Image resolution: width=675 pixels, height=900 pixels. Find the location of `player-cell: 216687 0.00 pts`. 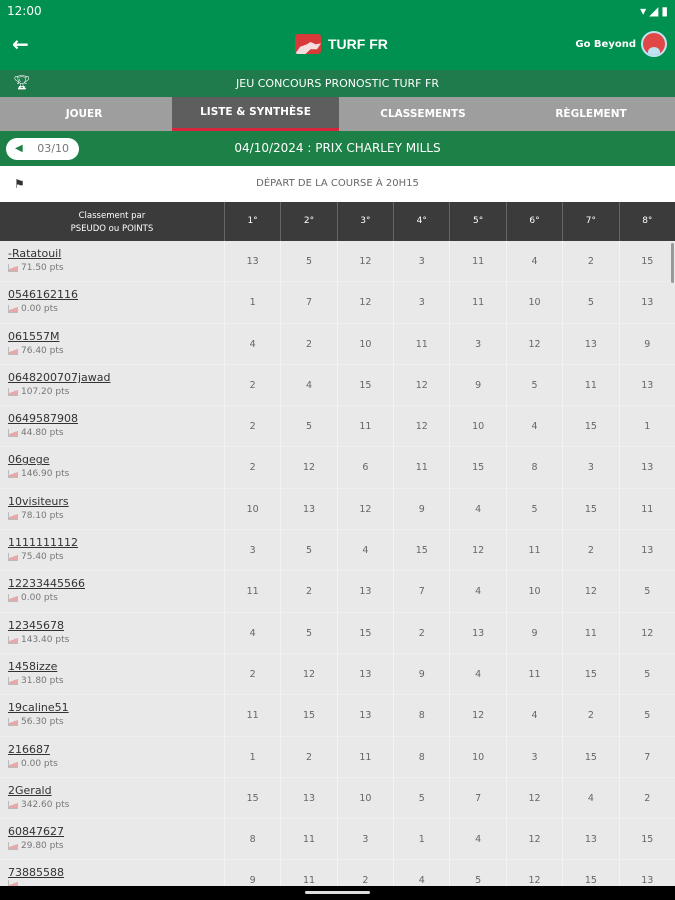

player-cell: 216687 0.00 pts is located at coordinates (112, 757).